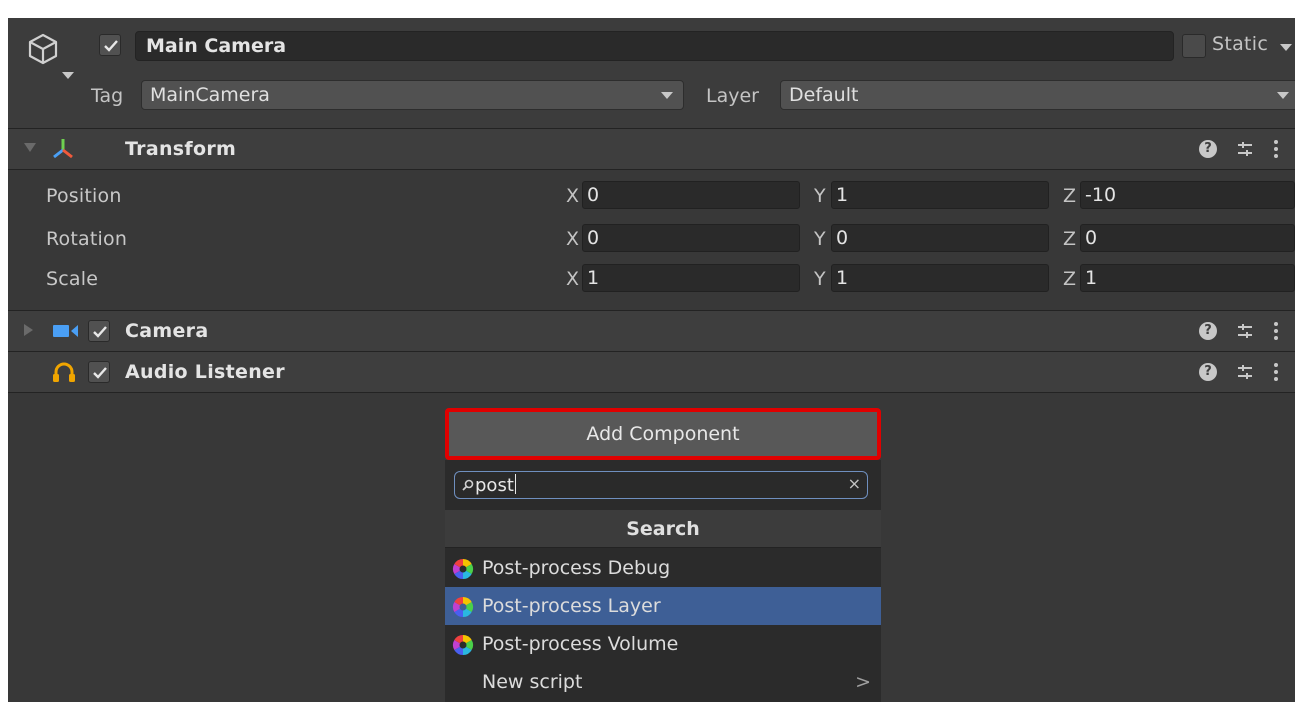 This screenshot has width=1295, height=702. I want to click on icon-dropdown-caret-icon, so click(68, 75).